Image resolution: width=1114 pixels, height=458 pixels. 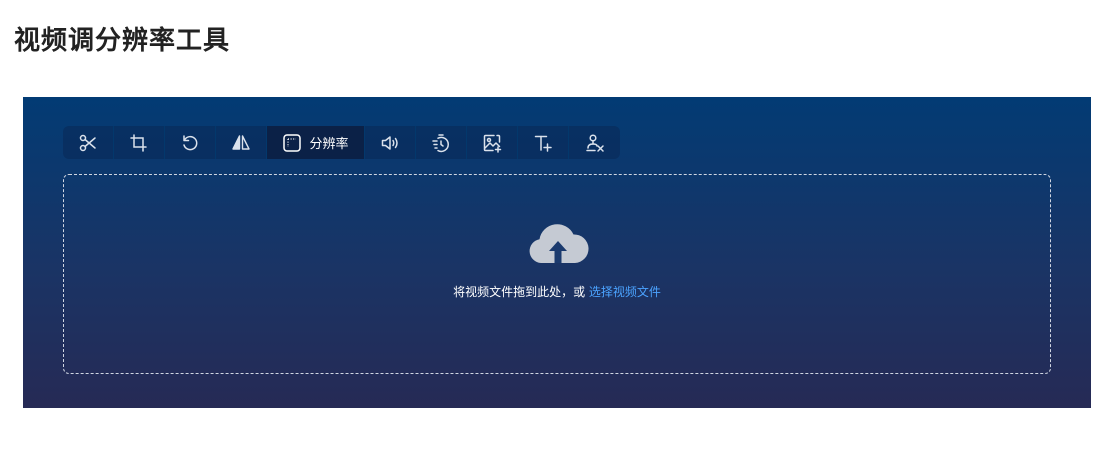 I want to click on speed-tool-button, so click(x=441, y=142).